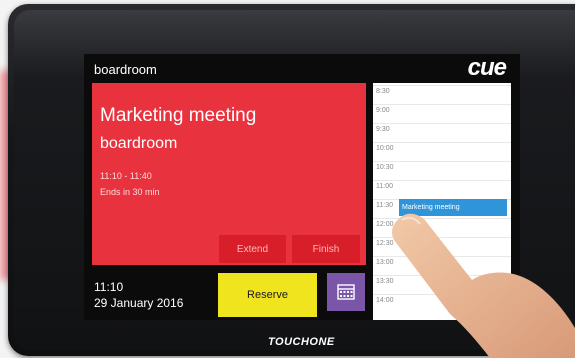 The height and width of the screenshot is (358, 575). Describe the element at coordinates (442, 171) in the screenshot. I see `time-slot: 10:30` at that location.